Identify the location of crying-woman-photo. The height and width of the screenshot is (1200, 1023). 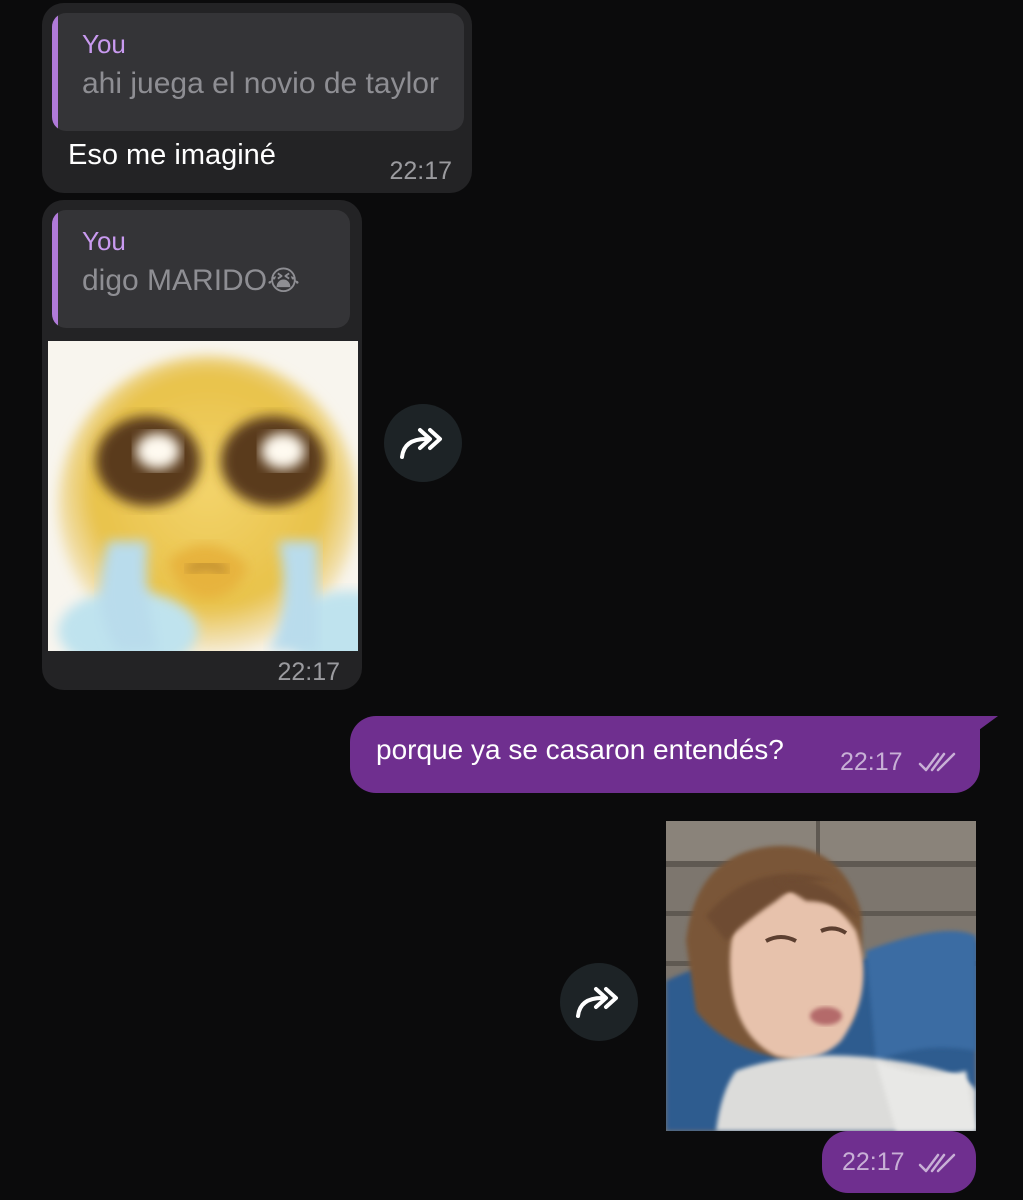
(821, 976).